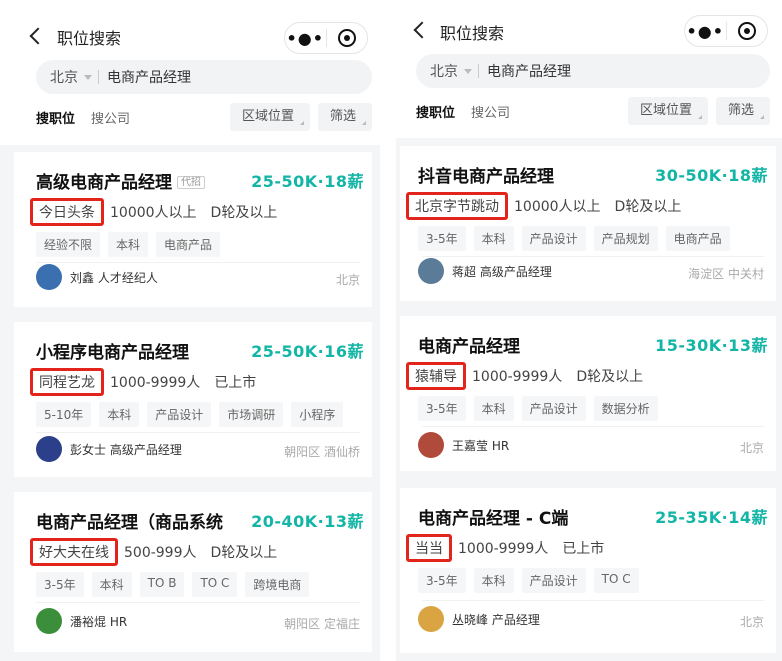 The image size is (782, 661). Describe the element at coordinates (305, 520) in the screenshot. I see `salary: 20-40K·13薪` at that location.